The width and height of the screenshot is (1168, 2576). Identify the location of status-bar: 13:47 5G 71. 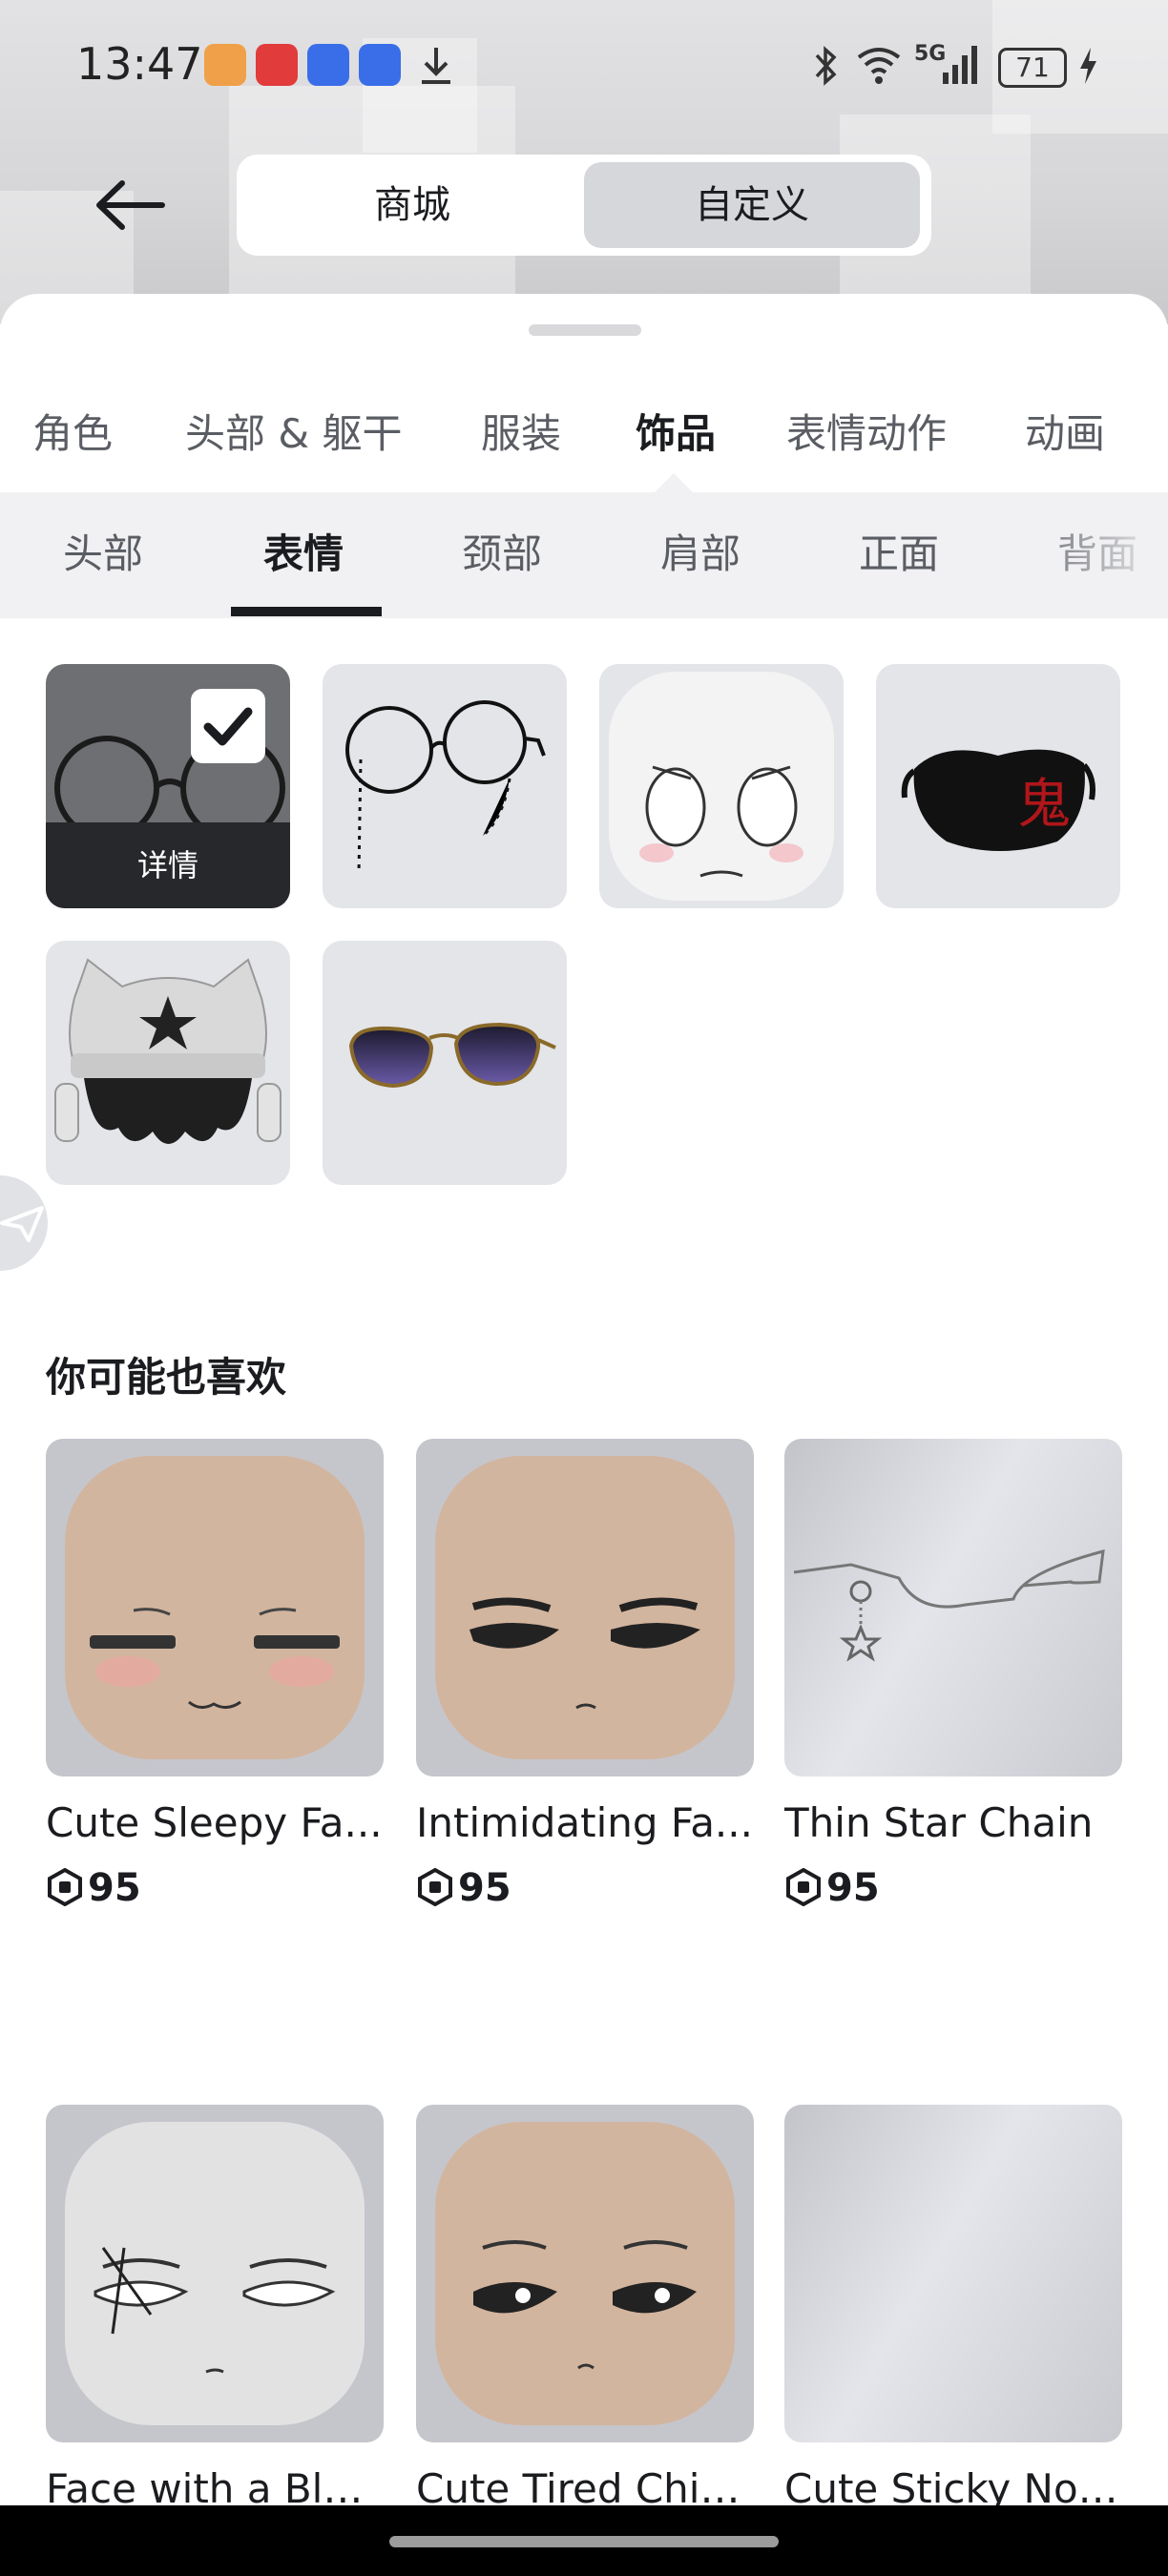
(584, 67).